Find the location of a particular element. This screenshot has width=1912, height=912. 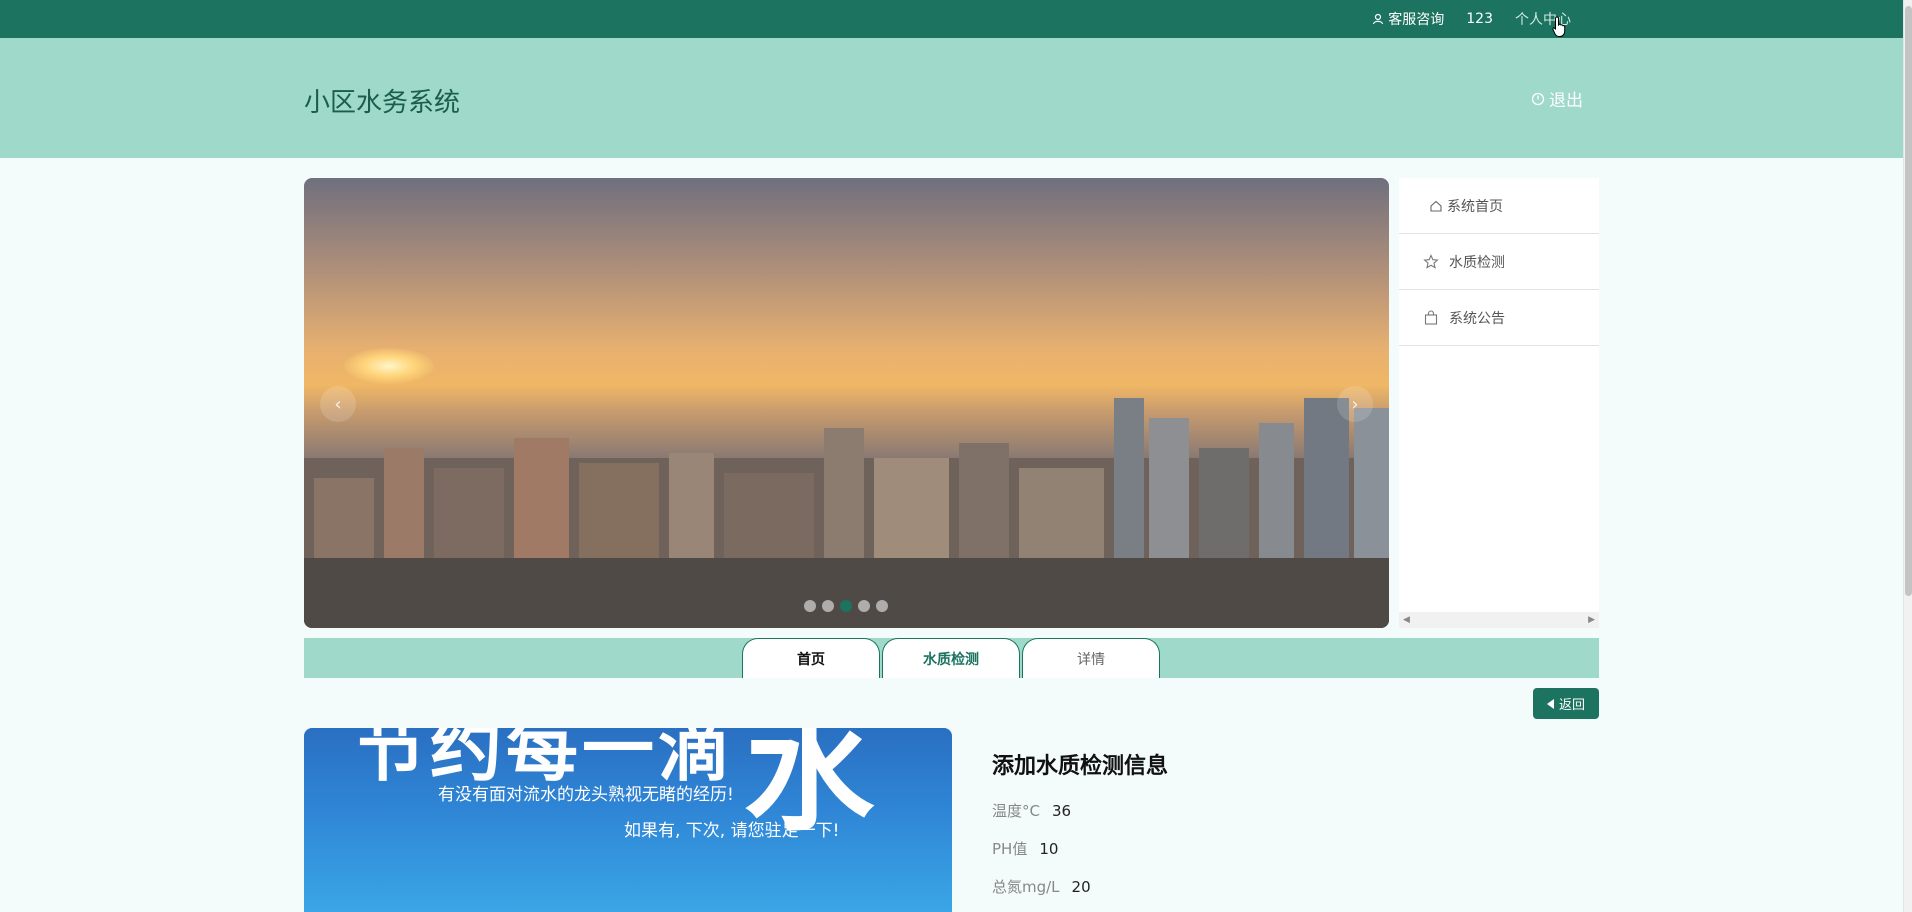

carousel-prev-button: ‹ is located at coordinates (338, 404).